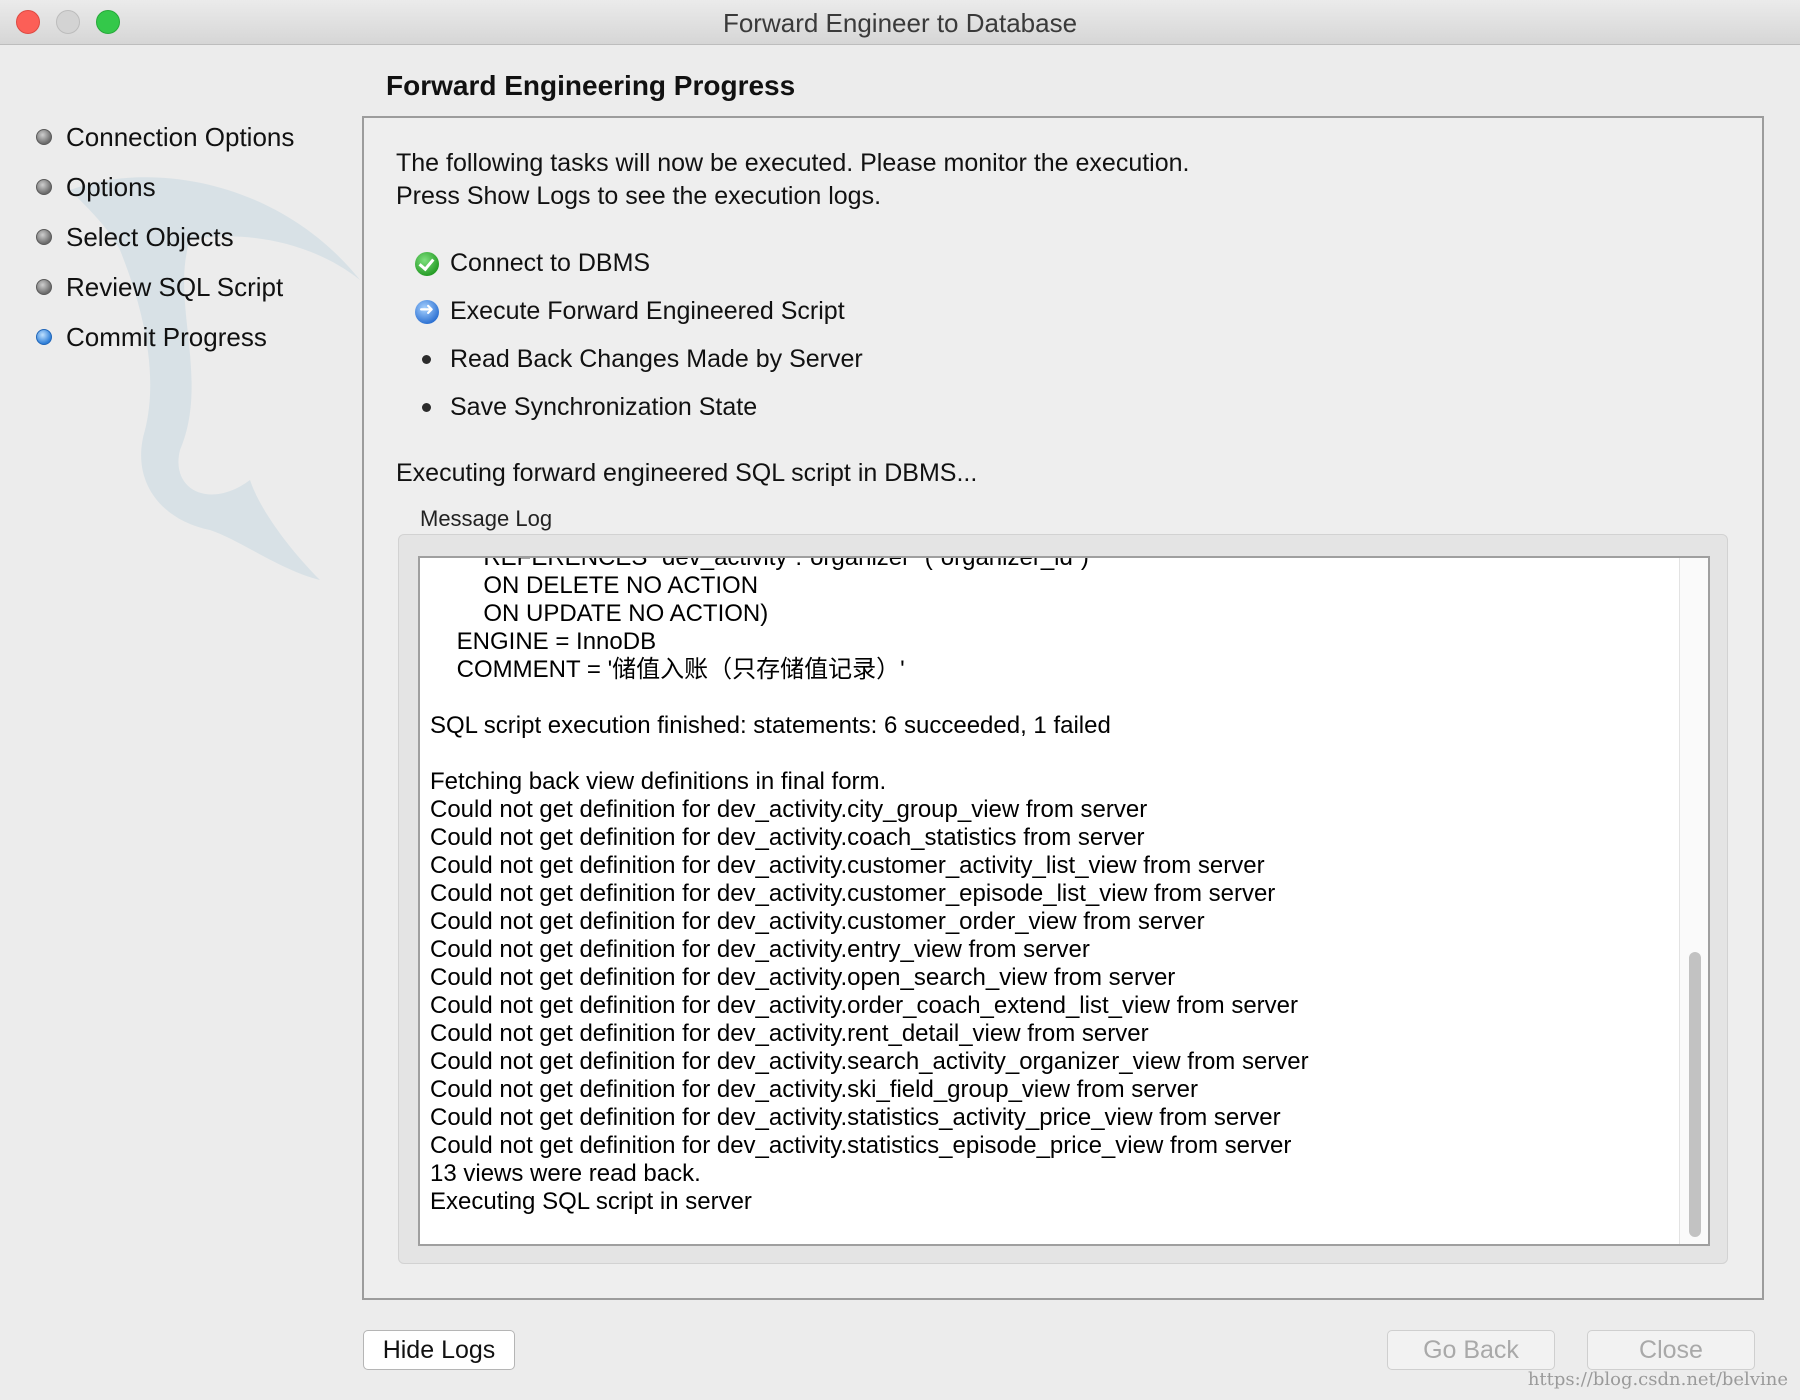 The image size is (1800, 1400). I want to click on task-label: Save Synchronization State, so click(604, 407).